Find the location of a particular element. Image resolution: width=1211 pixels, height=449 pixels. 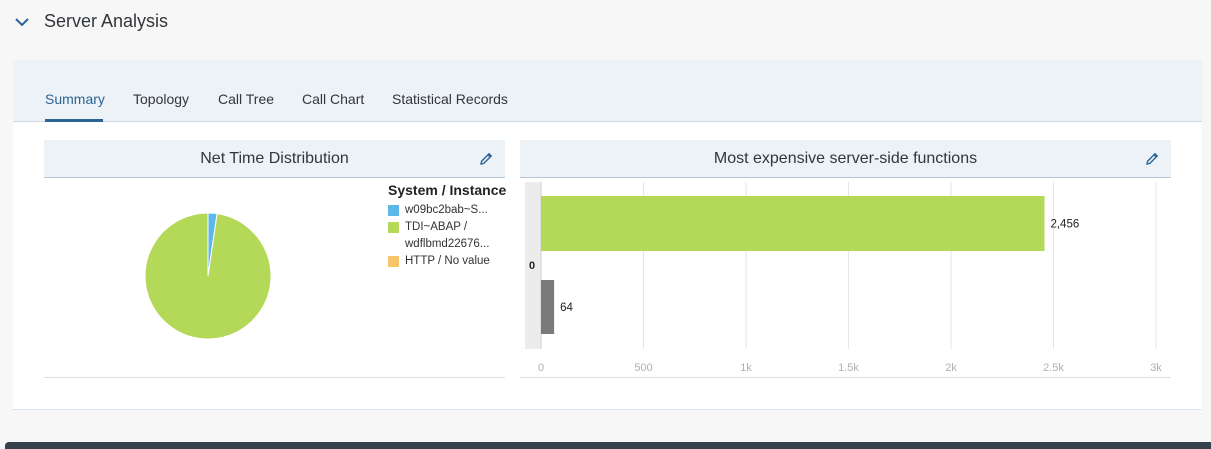

tab-topology: Topology is located at coordinates (161, 99).